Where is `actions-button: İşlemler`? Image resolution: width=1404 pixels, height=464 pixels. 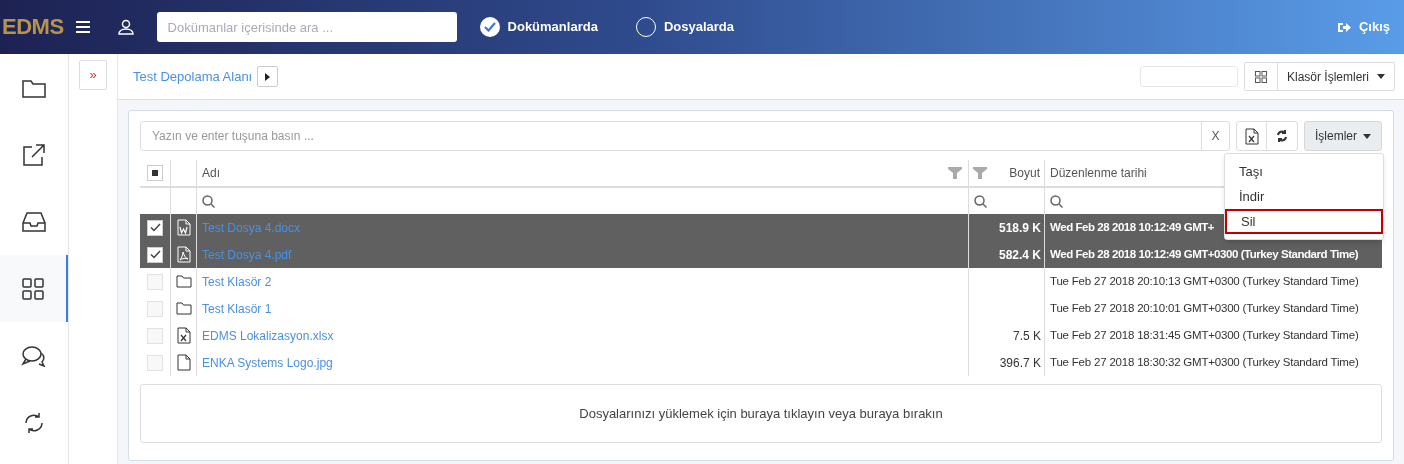
actions-button: İşlemler is located at coordinates (1343, 136).